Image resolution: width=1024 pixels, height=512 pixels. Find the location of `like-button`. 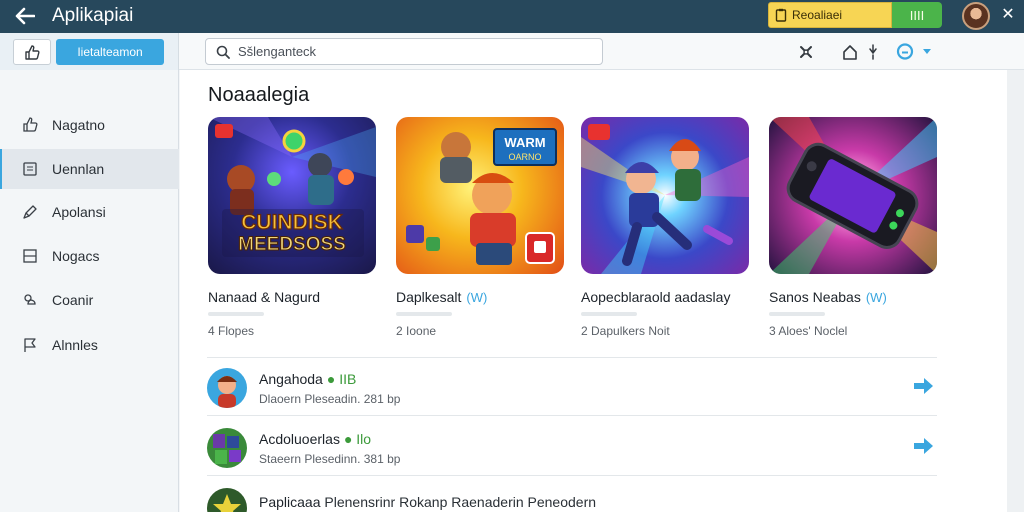

like-button is located at coordinates (32, 52).